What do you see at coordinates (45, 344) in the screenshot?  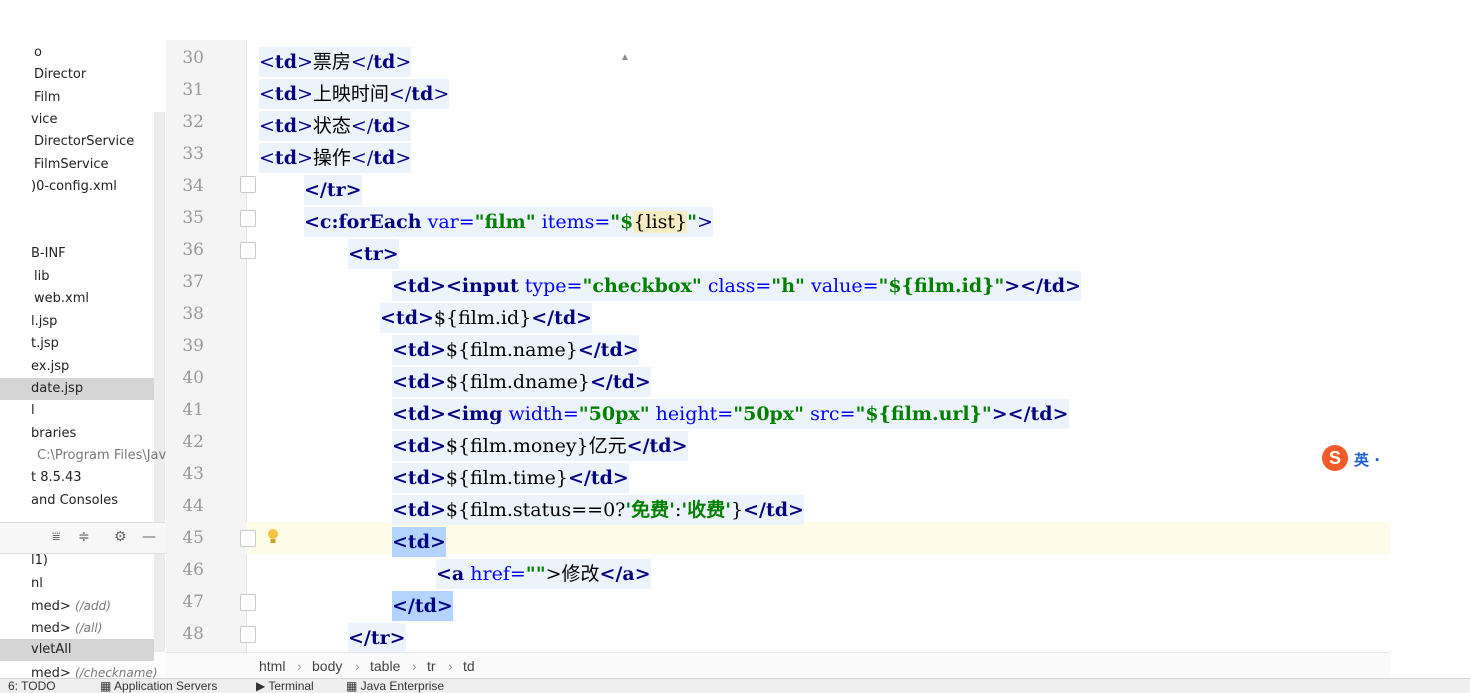 I see `project-item: t.jsp` at bounding box center [45, 344].